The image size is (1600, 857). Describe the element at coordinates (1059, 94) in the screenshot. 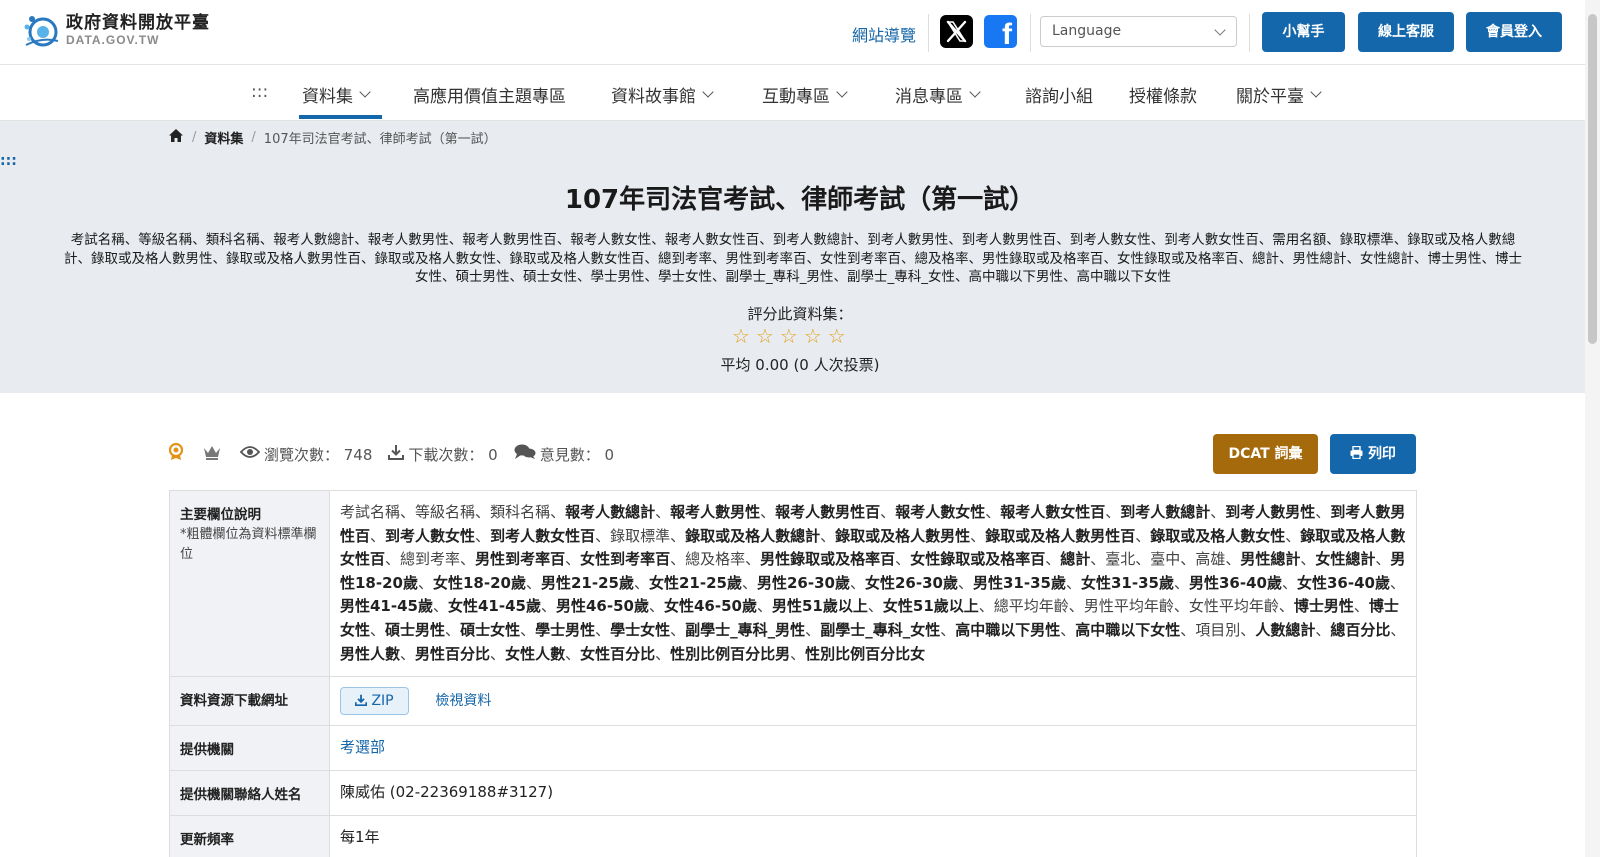

I see `nav-item-advisory: 諮詢小組` at that location.